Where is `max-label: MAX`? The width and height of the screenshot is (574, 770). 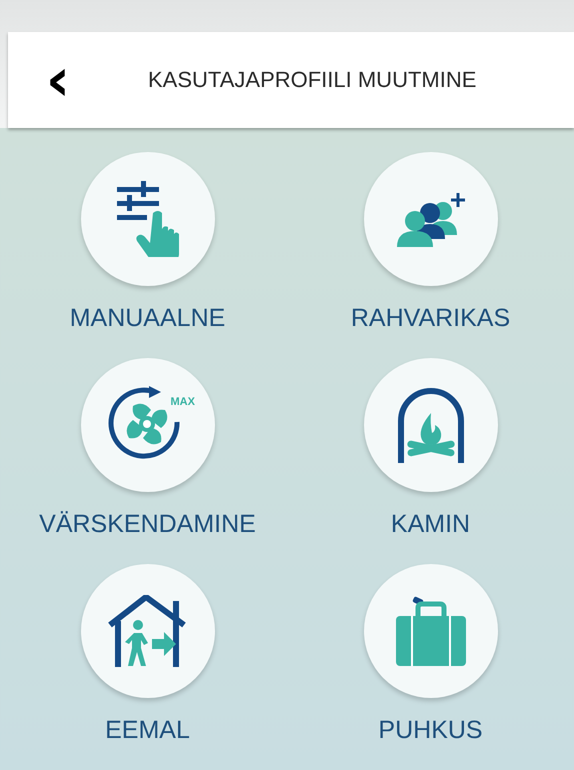 max-label: MAX is located at coordinates (182, 402).